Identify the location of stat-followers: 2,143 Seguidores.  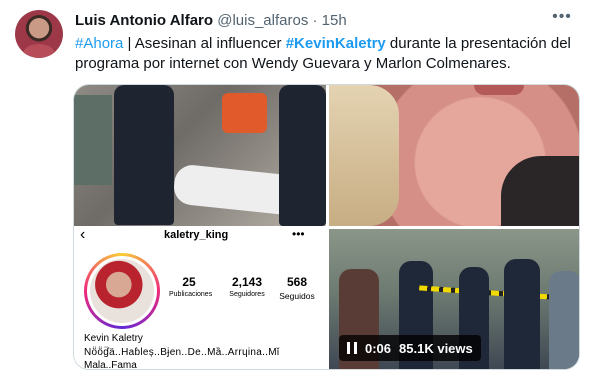
(247, 286).